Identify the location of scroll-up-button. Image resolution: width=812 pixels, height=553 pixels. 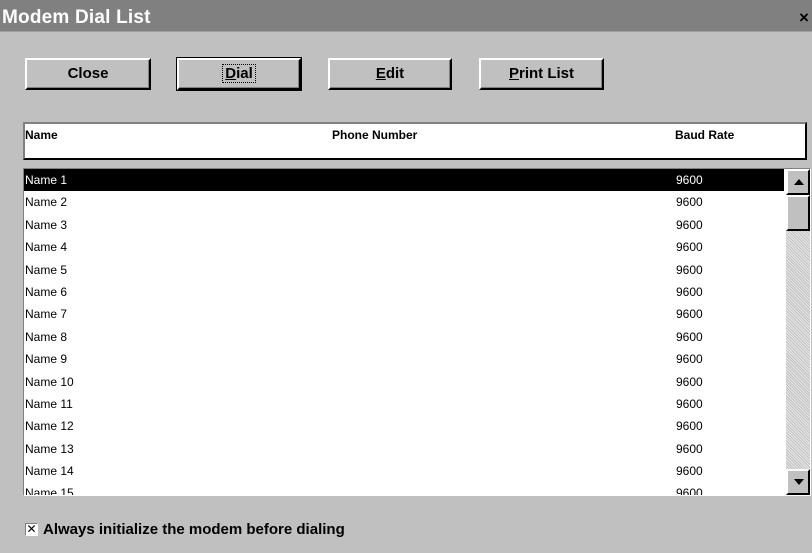
(798, 182).